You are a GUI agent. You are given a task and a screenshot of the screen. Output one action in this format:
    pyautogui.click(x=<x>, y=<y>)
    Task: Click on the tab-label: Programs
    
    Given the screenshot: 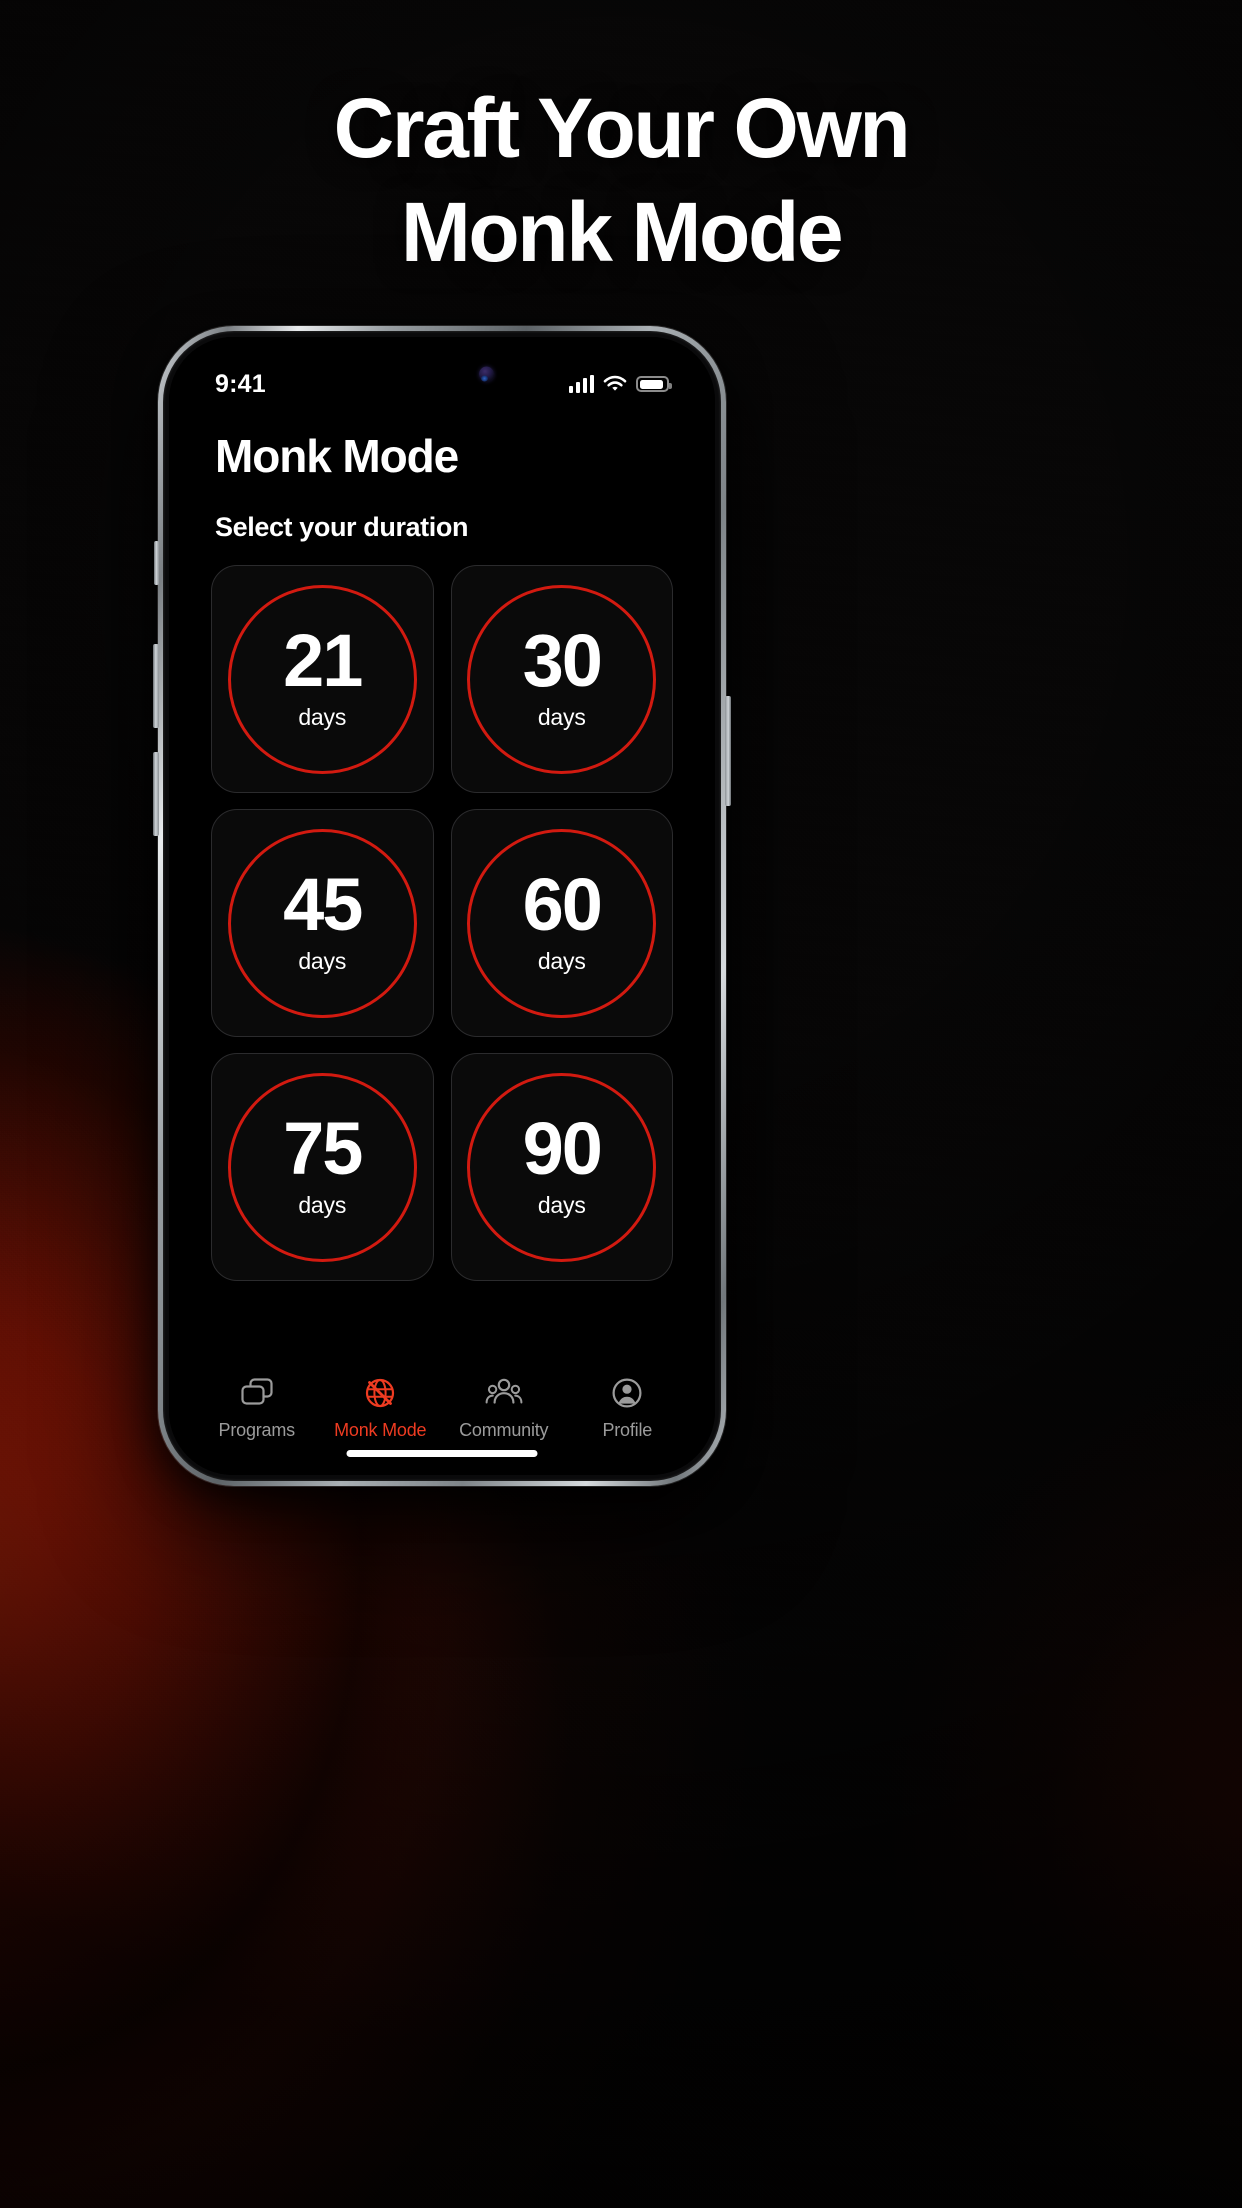 What is the action you would take?
    pyautogui.click(x=257, y=1430)
    